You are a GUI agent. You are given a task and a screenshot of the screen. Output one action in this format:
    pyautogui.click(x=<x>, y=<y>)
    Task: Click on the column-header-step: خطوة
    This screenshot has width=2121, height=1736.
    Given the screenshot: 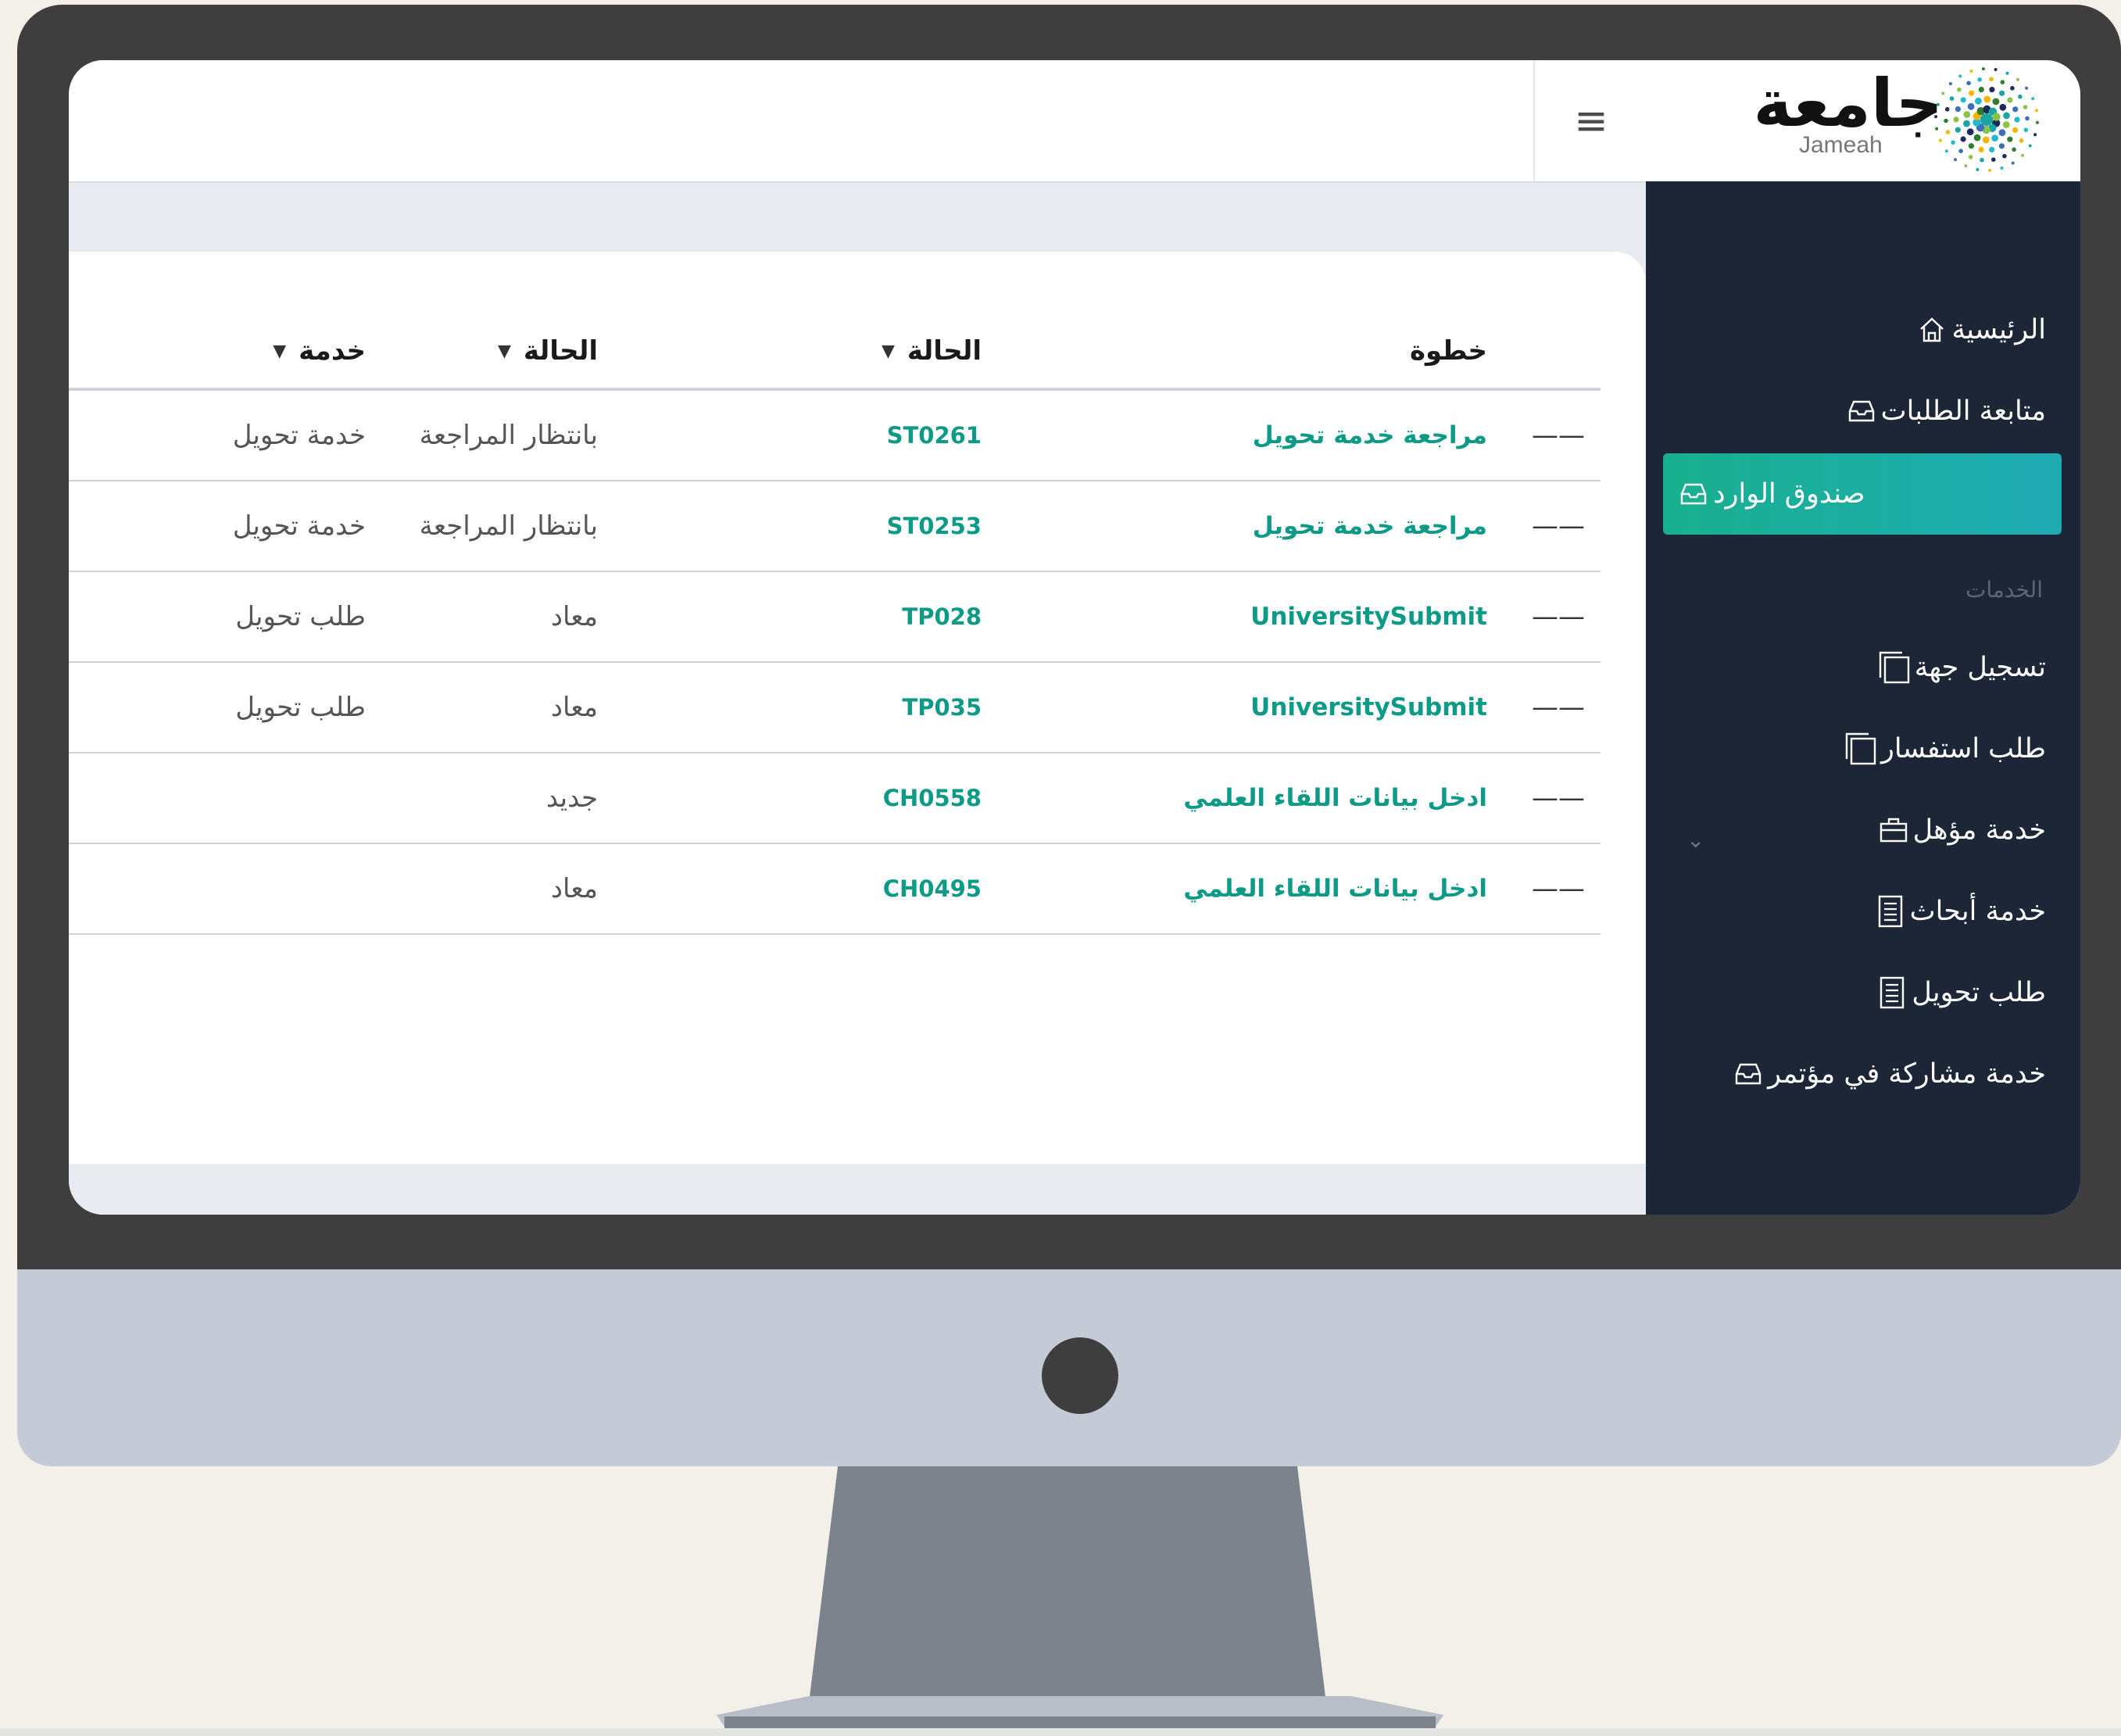 What is the action you would take?
    pyautogui.click(x=1448, y=351)
    